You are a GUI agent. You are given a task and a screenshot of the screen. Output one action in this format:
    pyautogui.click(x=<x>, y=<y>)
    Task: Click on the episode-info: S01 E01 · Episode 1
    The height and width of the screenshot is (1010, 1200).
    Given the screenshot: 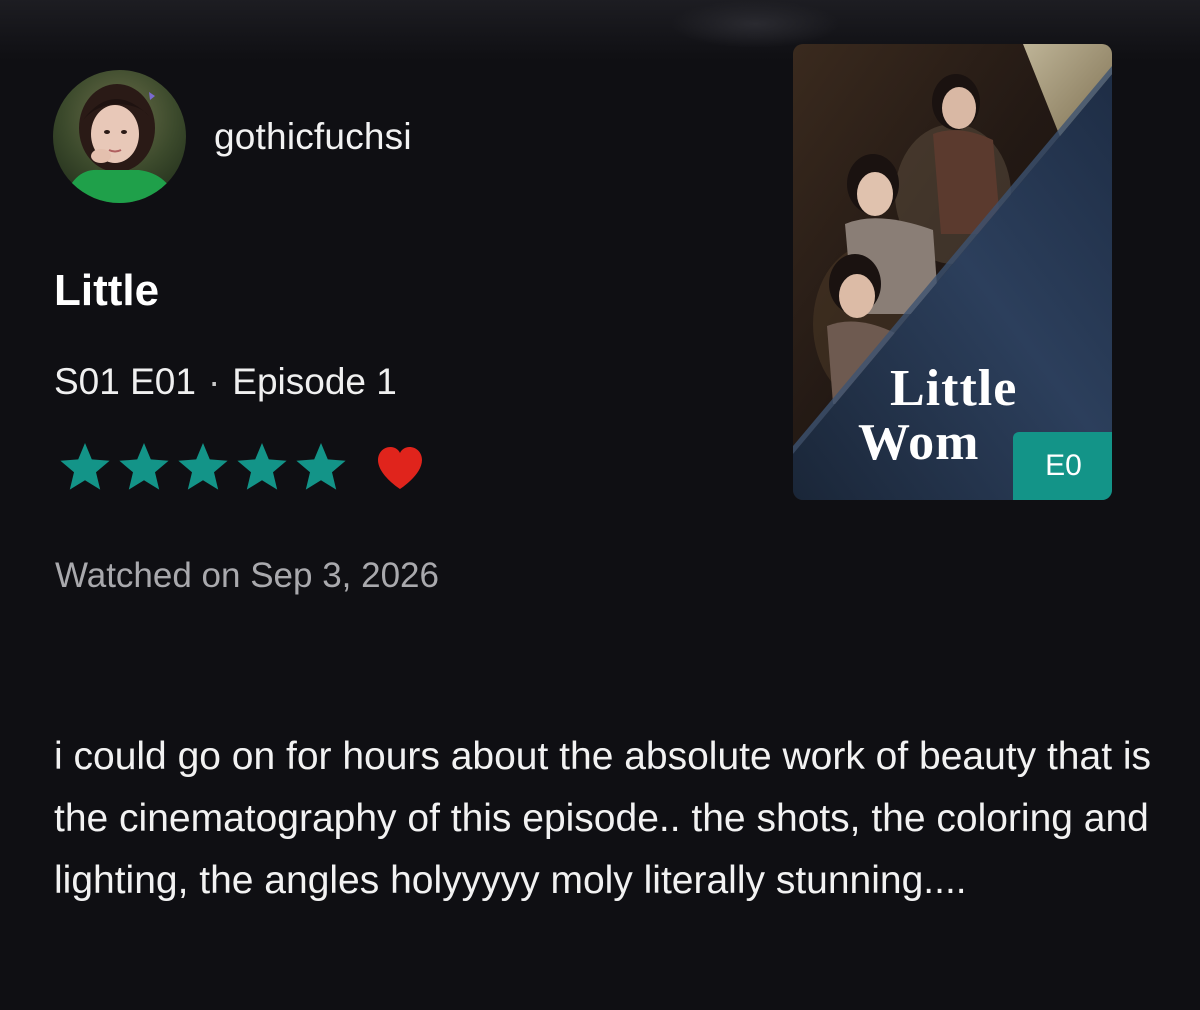 What is the action you would take?
    pyautogui.click(x=225, y=382)
    